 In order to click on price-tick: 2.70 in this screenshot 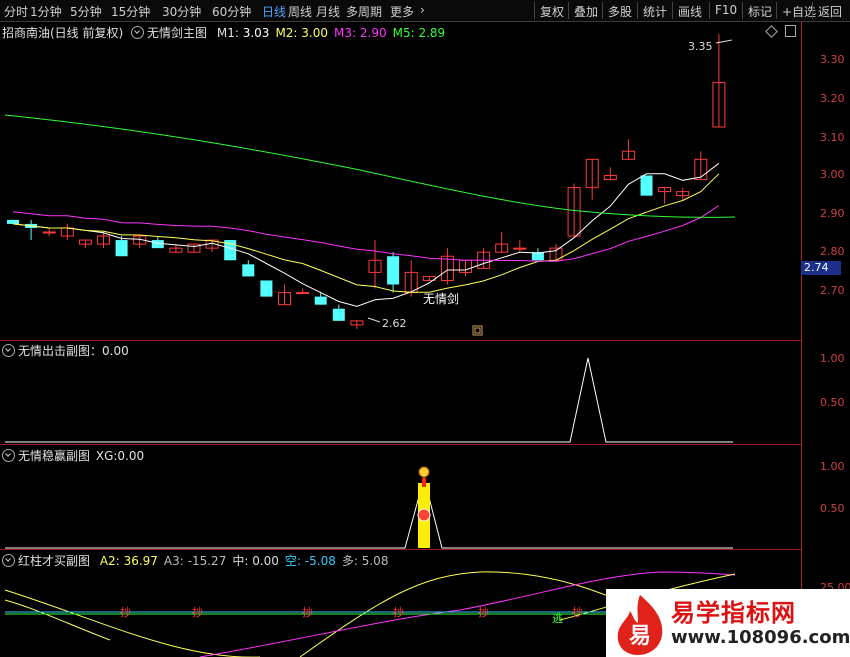, I will do `click(832, 290)`.